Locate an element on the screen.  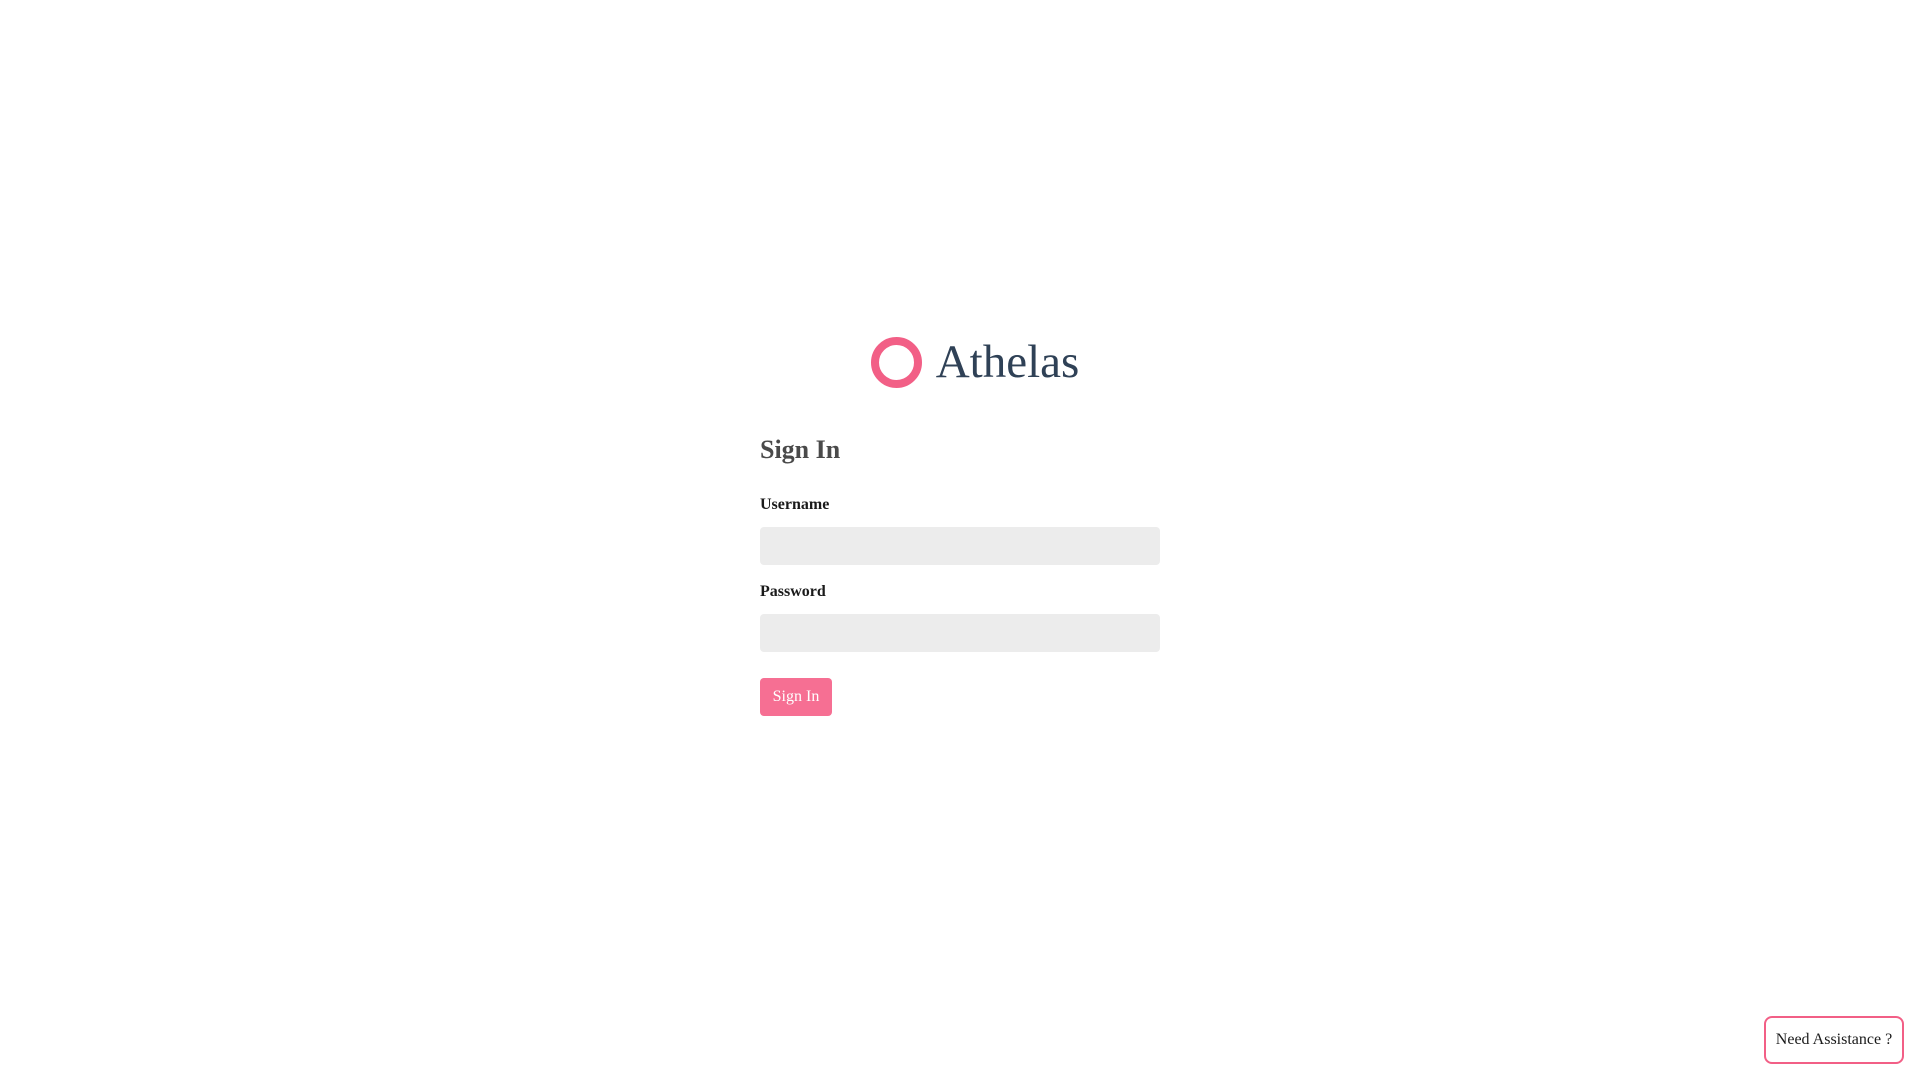
brand-name: Athelas is located at coordinates (1007, 362).